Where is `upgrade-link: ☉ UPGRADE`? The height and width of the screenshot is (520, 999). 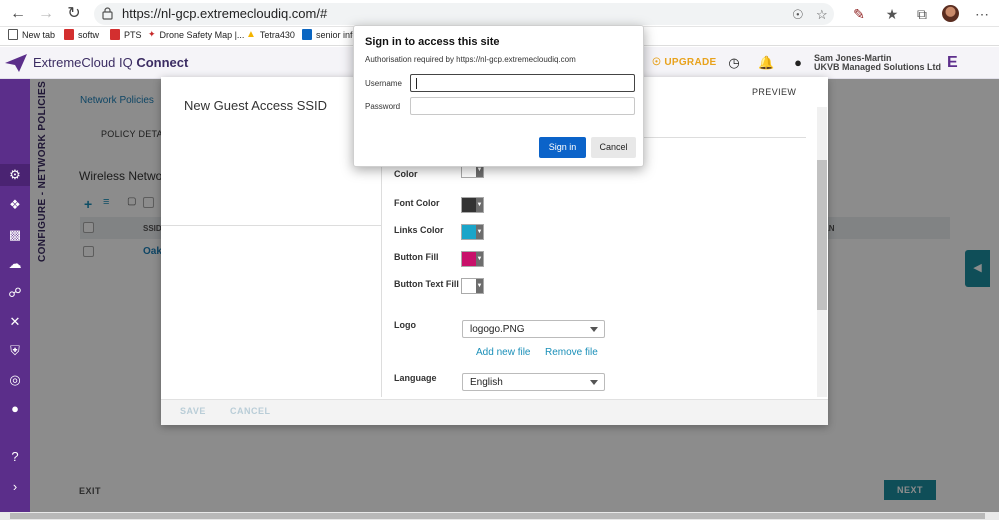
upgrade-link: ☉ UPGRADE is located at coordinates (684, 62).